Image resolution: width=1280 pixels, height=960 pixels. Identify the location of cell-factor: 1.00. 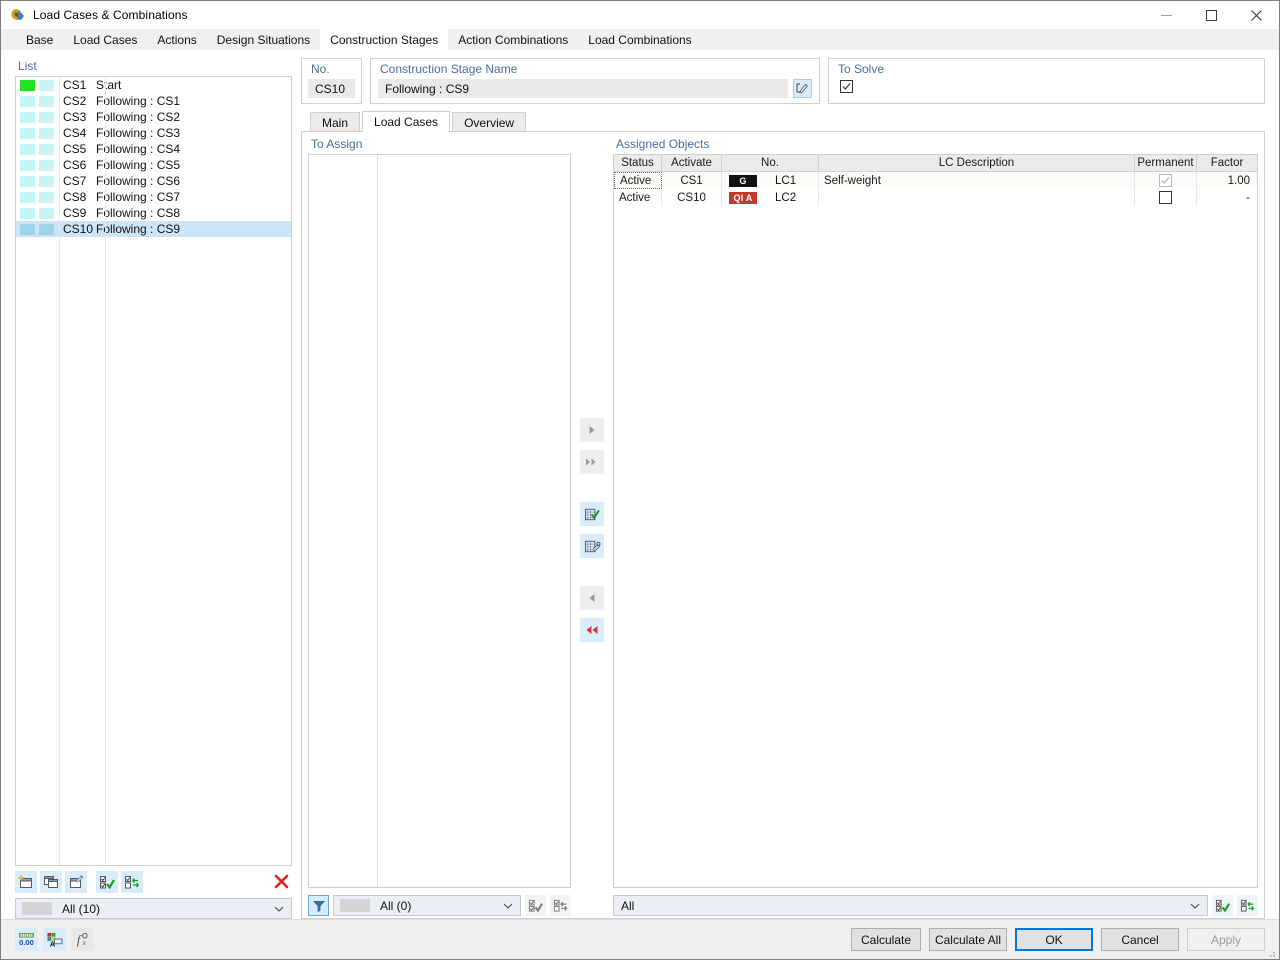
(1227, 180).